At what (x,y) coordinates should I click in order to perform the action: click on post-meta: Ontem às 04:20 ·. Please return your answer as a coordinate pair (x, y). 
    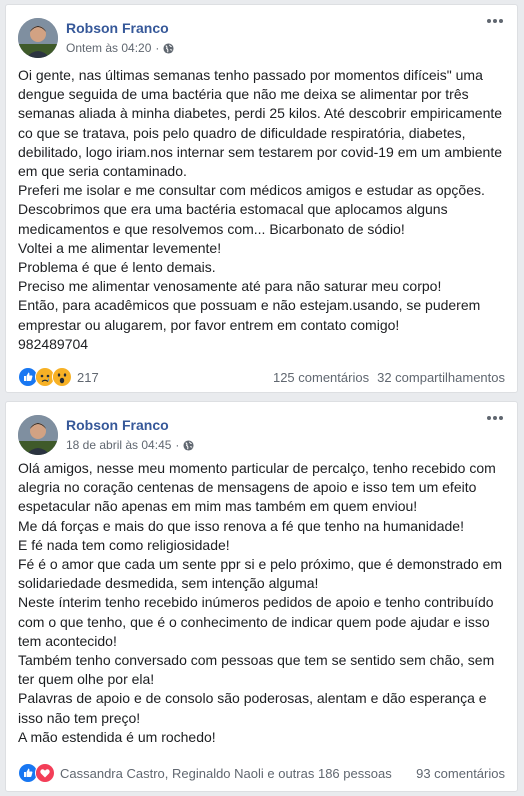
    Looking at the image, I should click on (120, 48).